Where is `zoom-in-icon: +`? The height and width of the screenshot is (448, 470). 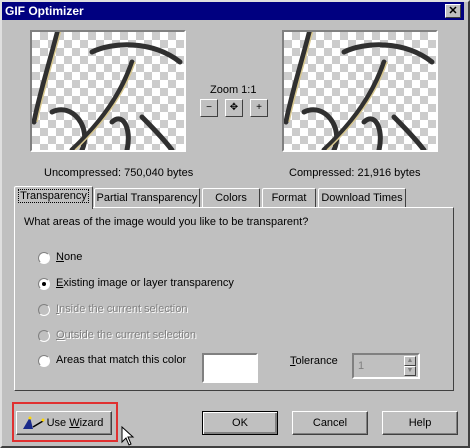 zoom-in-icon: + is located at coordinates (259, 107).